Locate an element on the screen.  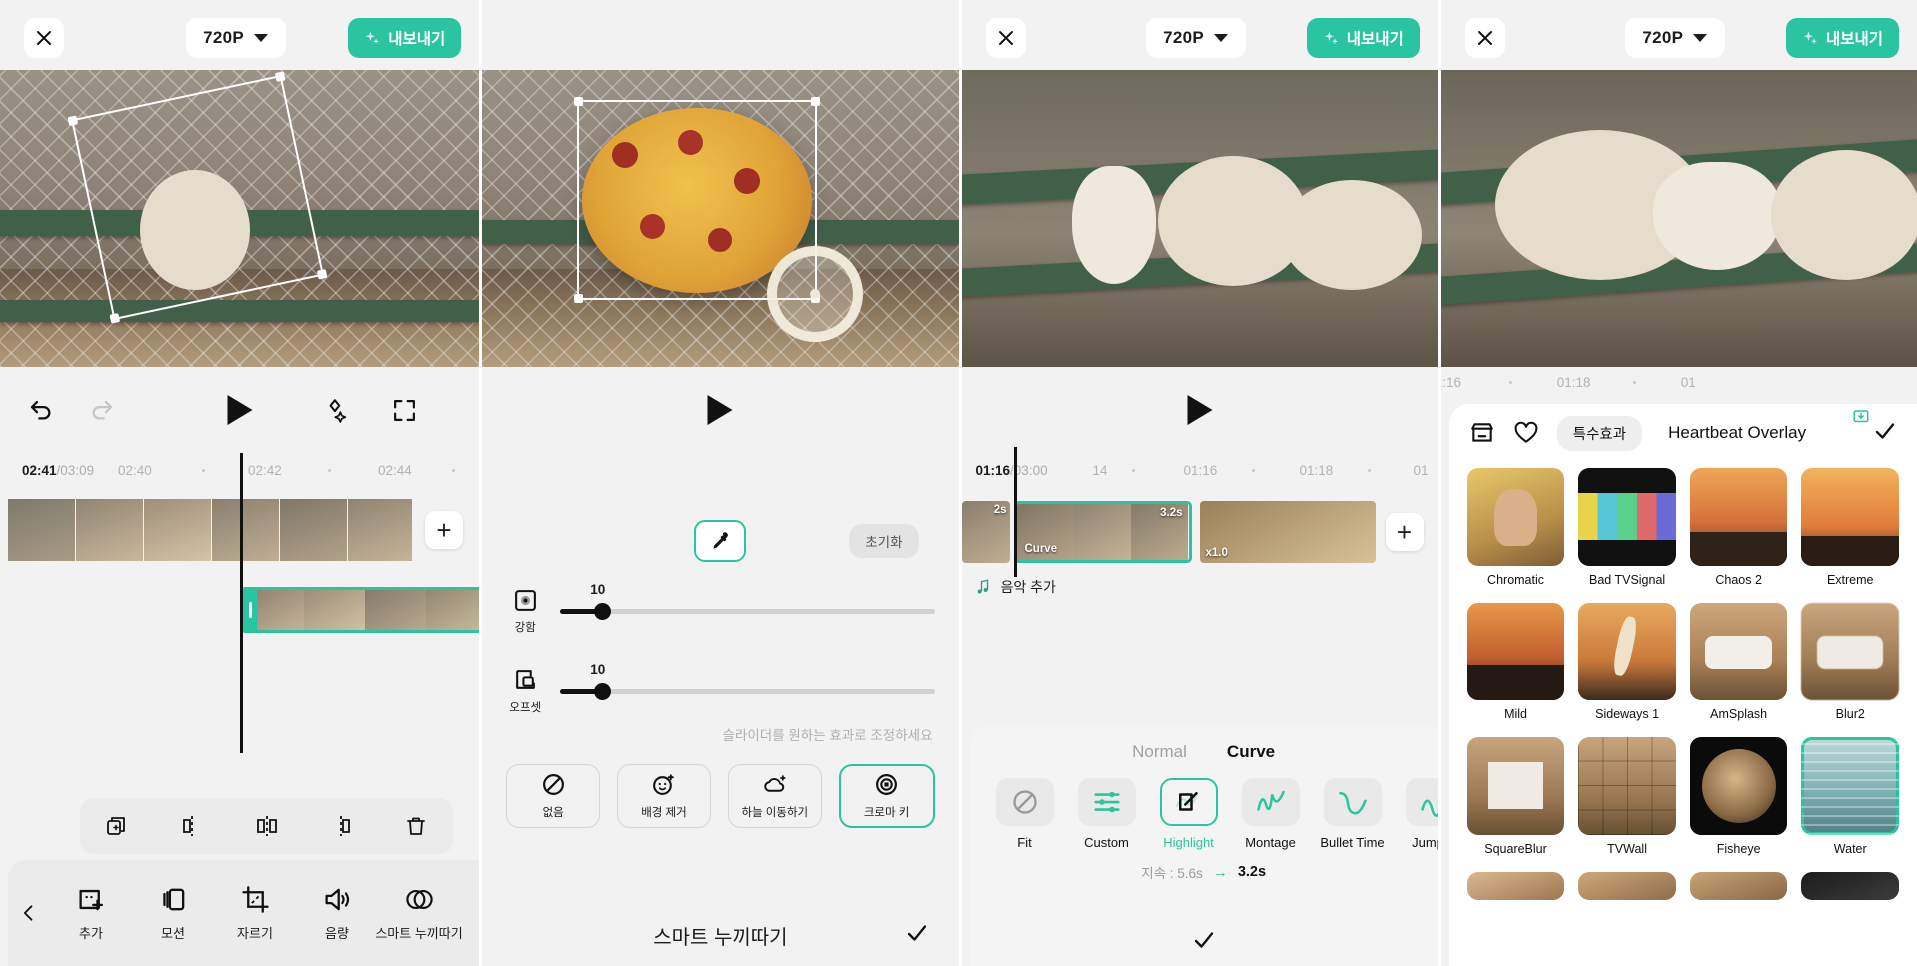
next-clip: x1.0 is located at coordinates (1287, 532).